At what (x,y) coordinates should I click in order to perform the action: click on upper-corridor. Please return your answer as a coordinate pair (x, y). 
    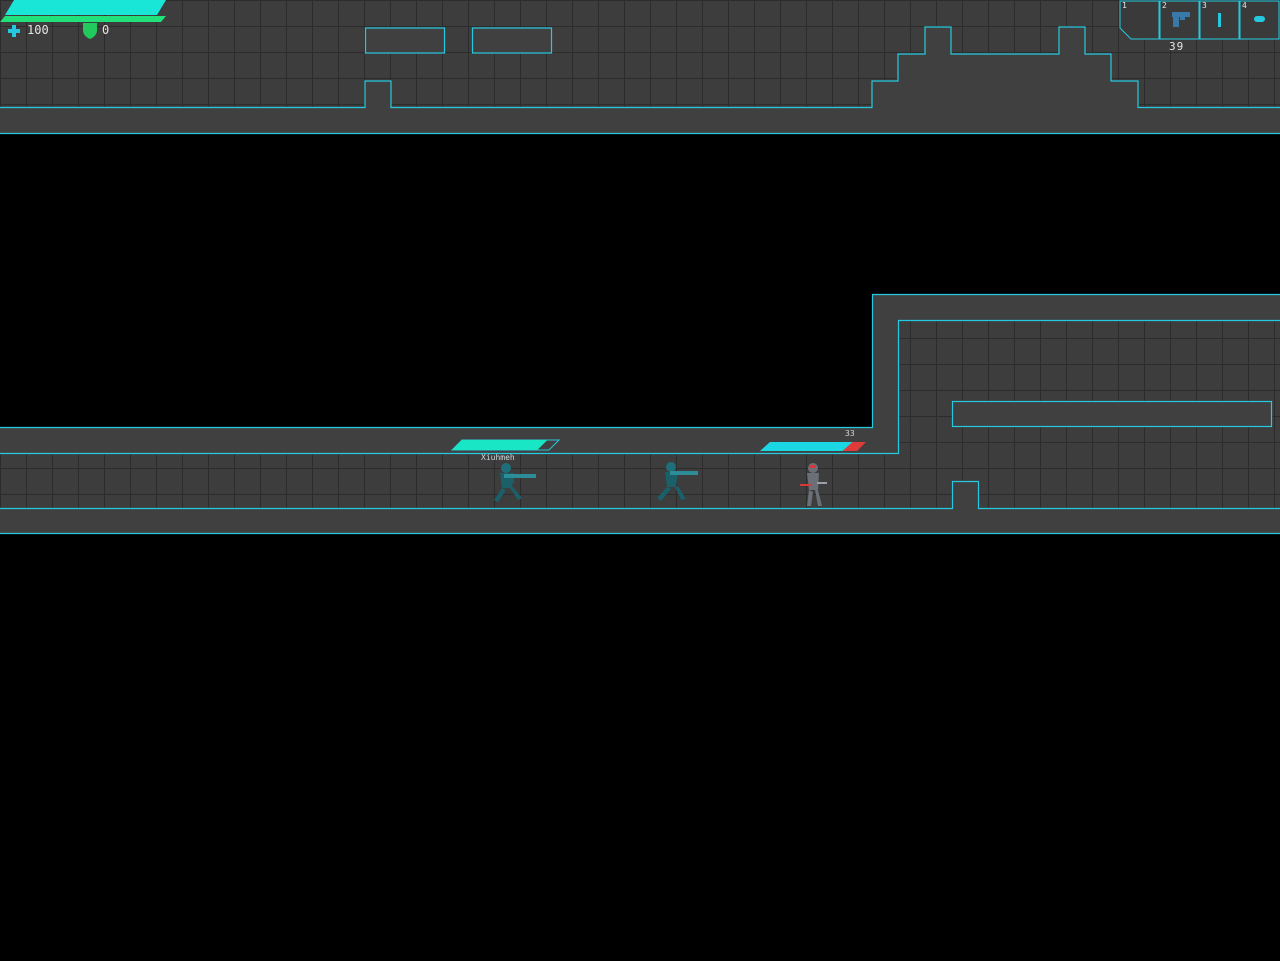
    Looking at the image, I should click on (640, 67).